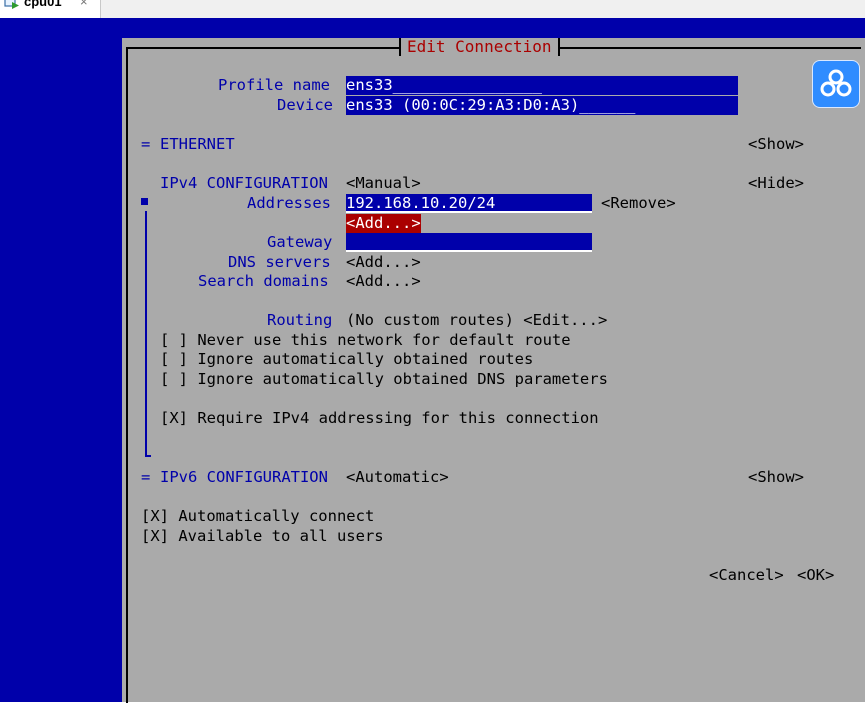 This screenshot has height=703, width=865. Describe the element at coordinates (479, 47) in the screenshot. I see `dialog-title: Edit Connection` at that location.